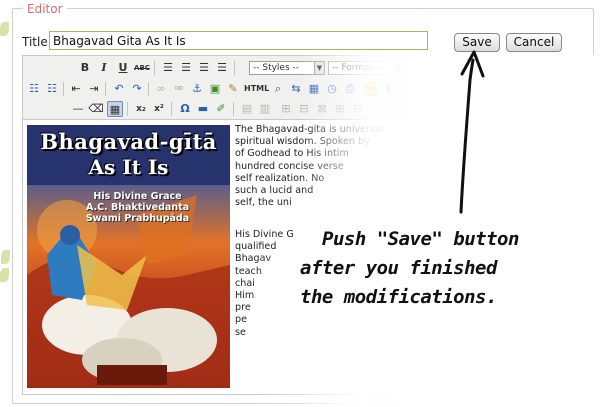 The width and height of the screenshot is (600, 407). What do you see at coordinates (304, 109) in the screenshot?
I see `row-after-icon: ⊟` at bounding box center [304, 109].